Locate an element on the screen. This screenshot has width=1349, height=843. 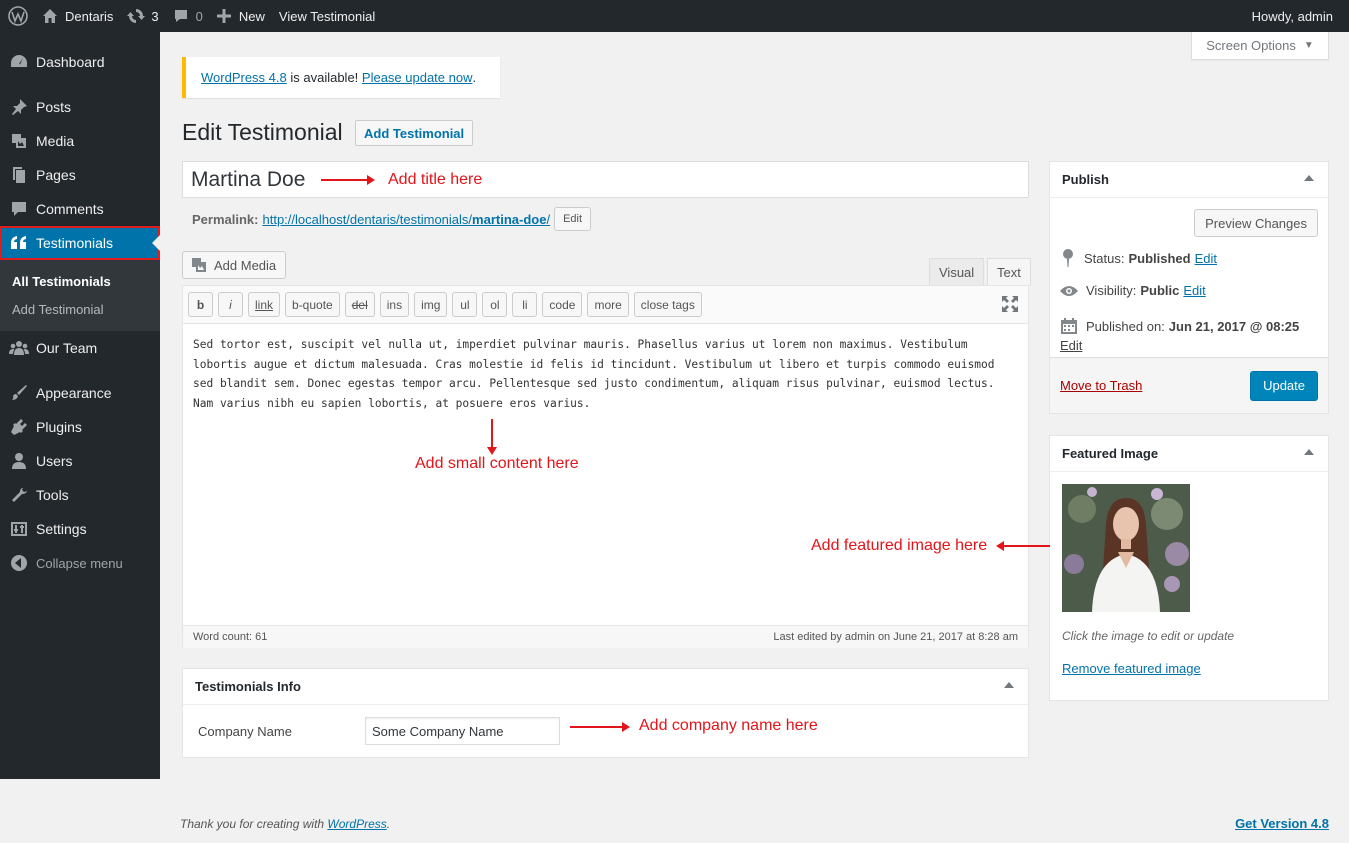
sidebar-item-label: Pages is located at coordinates (56, 175).